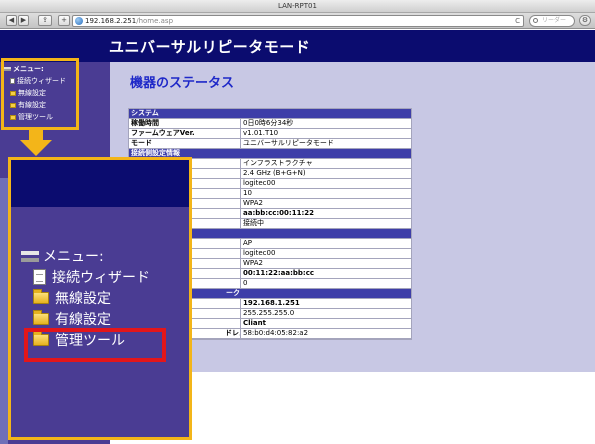 The width and height of the screenshot is (595, 444). What do you see at coordinates (517, 21) in the screenshot?
I see `reload-icon: C` at bounding box center [517, 21].